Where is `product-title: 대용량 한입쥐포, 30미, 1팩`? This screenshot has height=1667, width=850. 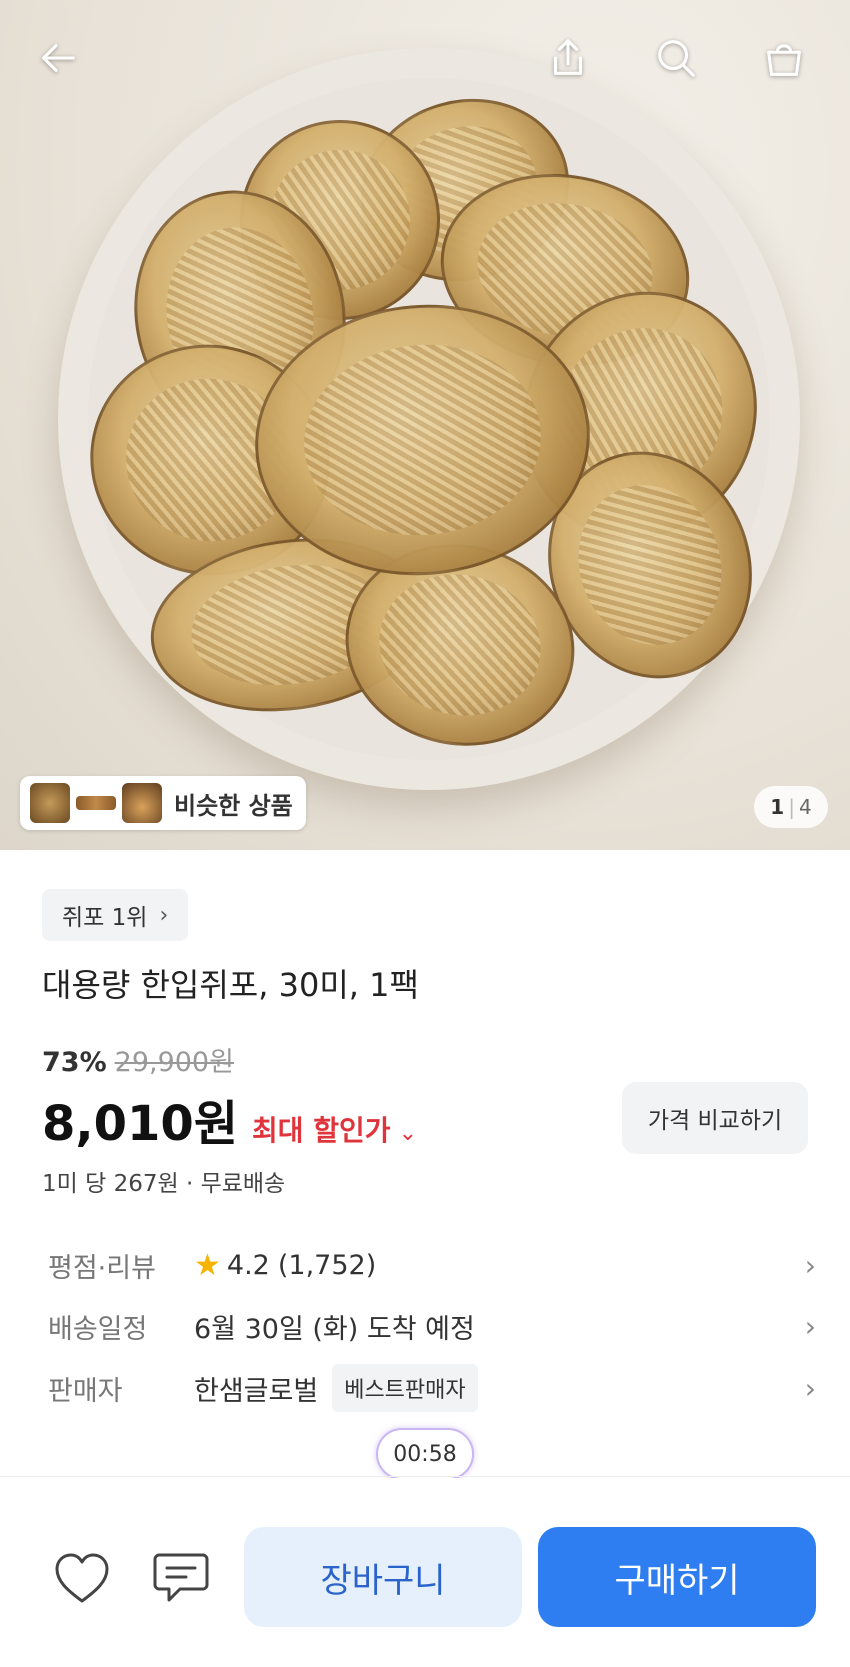 product-title: 대용량 한입쥐포, 30미, 1팩 is located at coordinates (230, 985).